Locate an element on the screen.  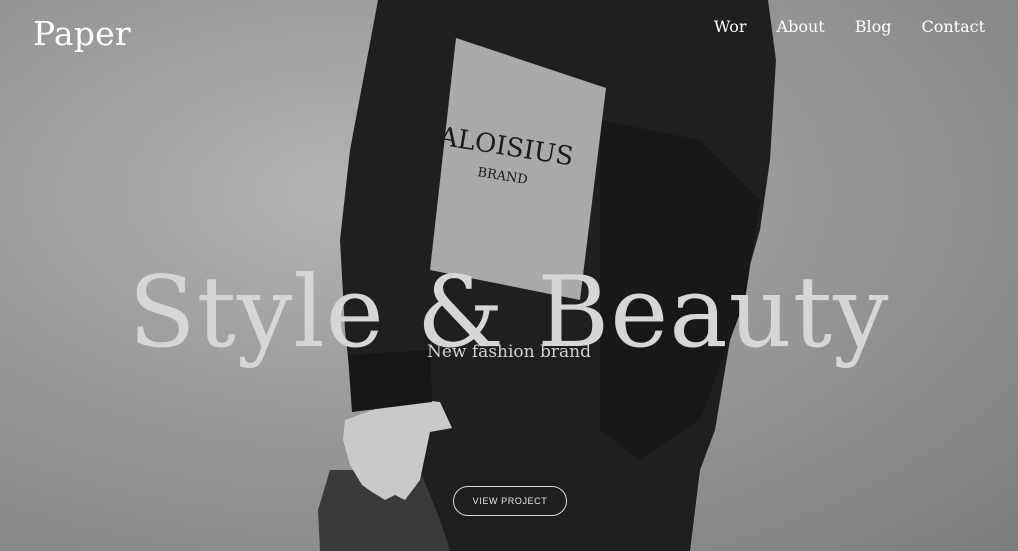
nav-item-contact: Contact is located at coordinates (953, 26).